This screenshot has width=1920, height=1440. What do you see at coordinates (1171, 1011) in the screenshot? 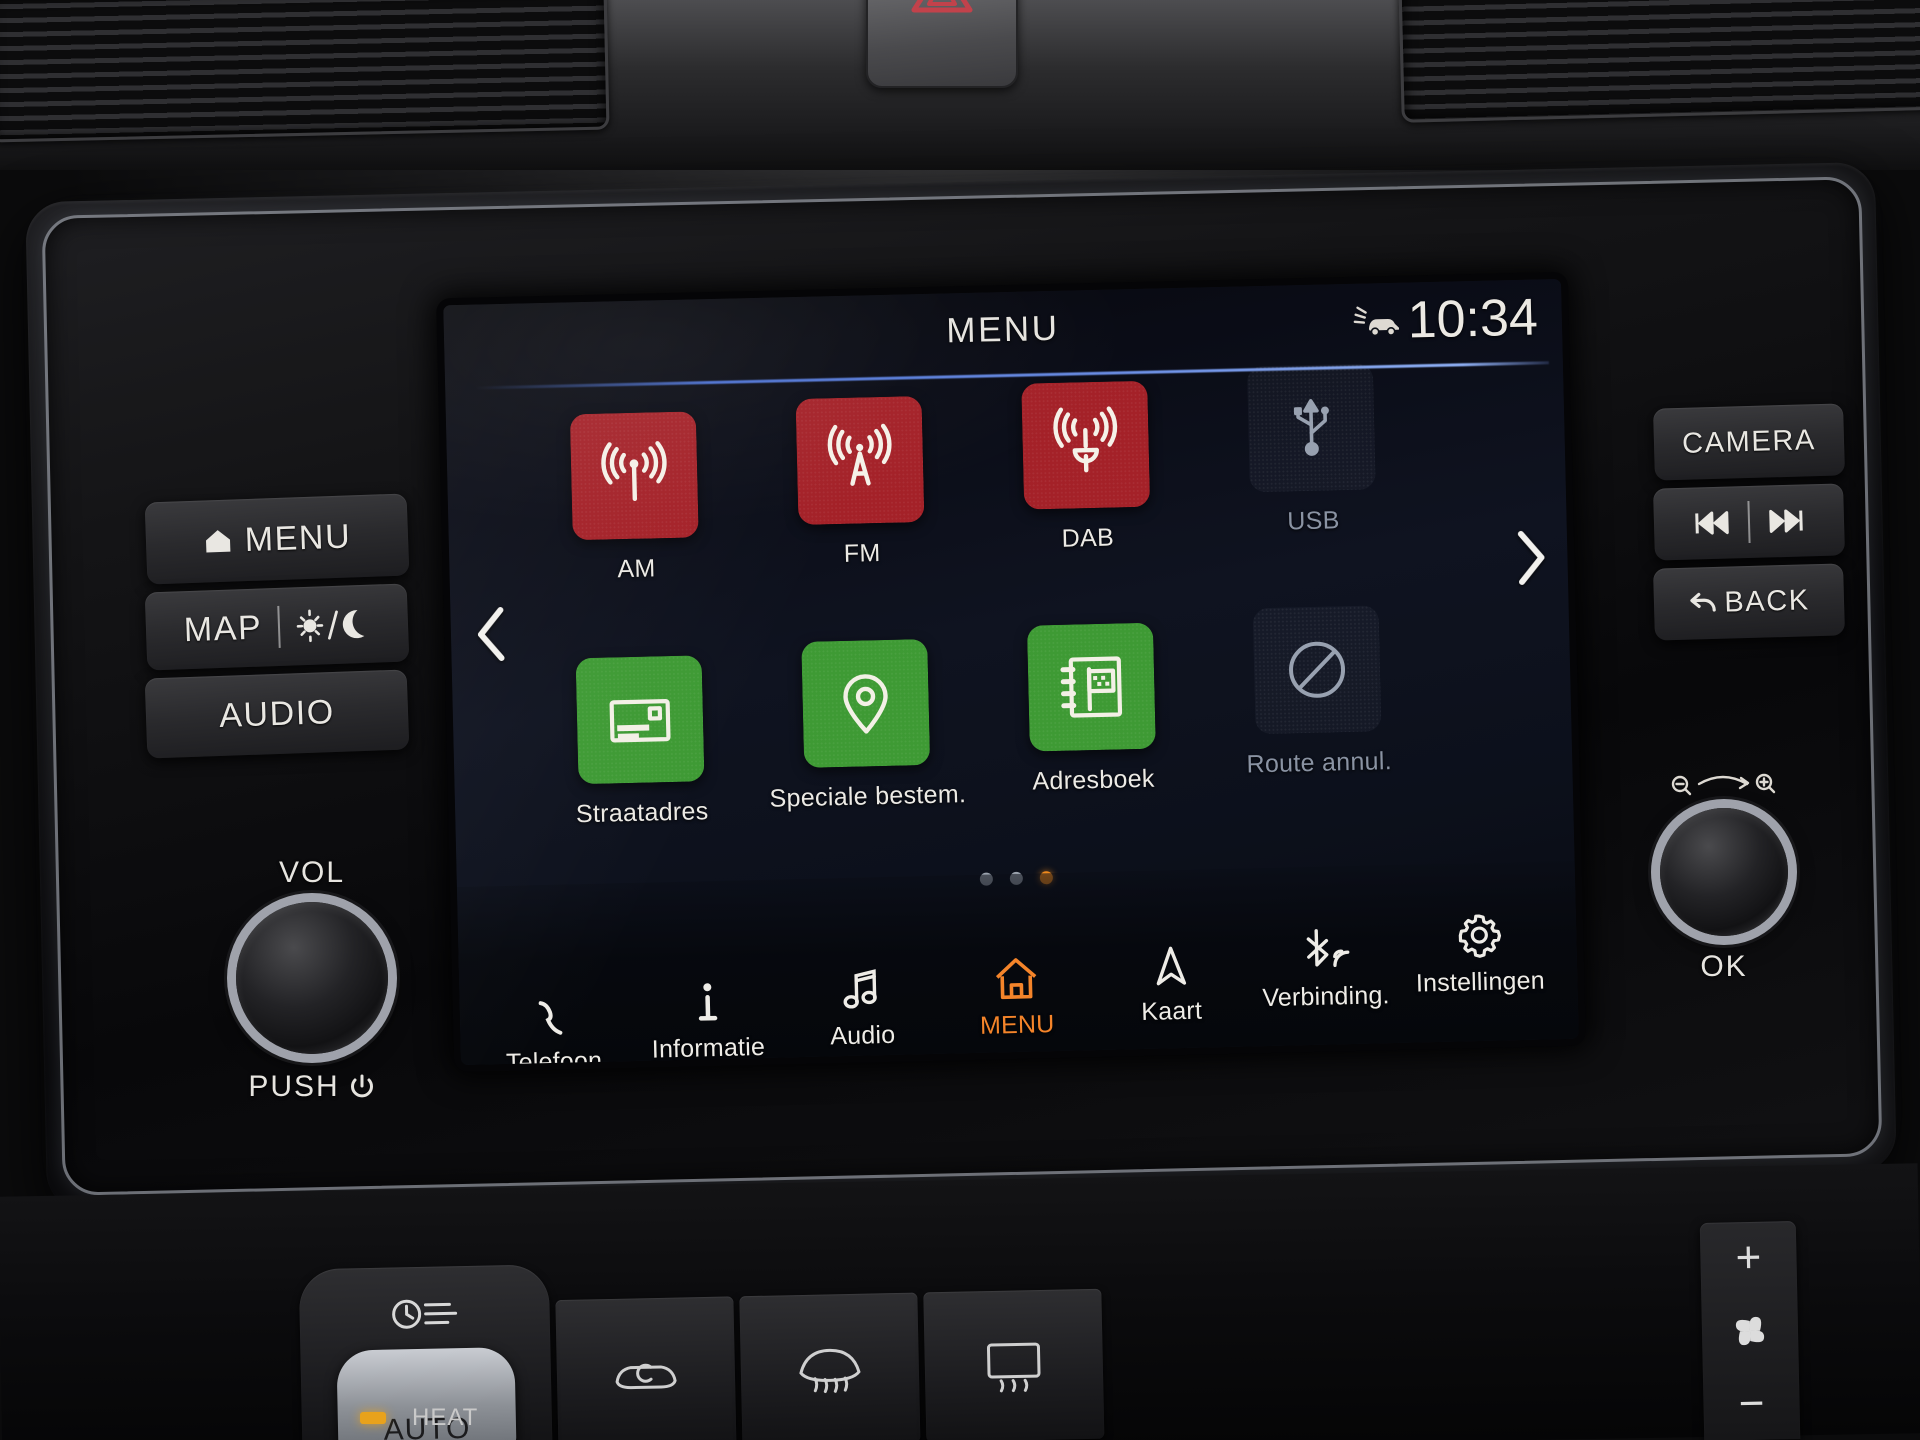
I see `nav-label: Kaart` at bounding box center [1171, 1011].